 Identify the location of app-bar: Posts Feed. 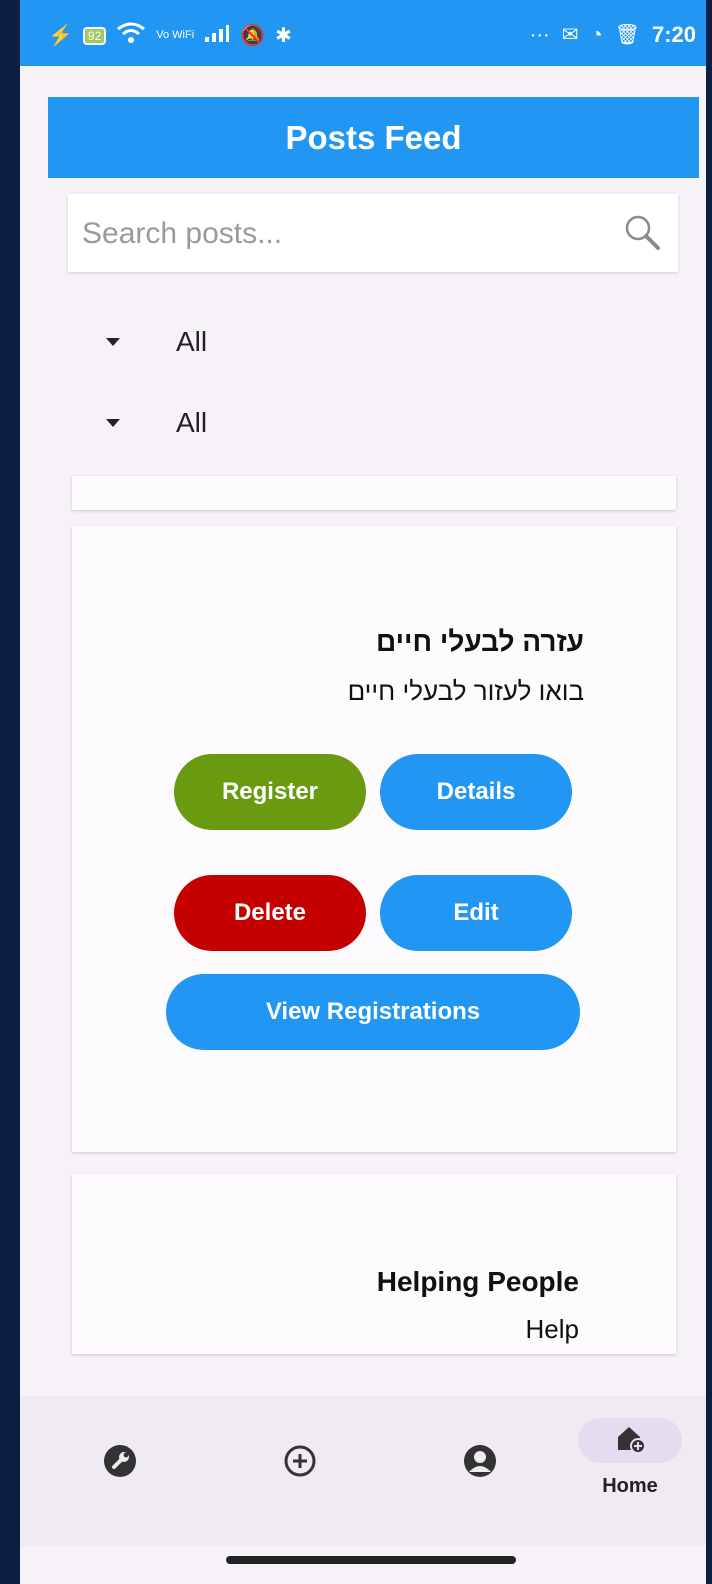
(373, 137).